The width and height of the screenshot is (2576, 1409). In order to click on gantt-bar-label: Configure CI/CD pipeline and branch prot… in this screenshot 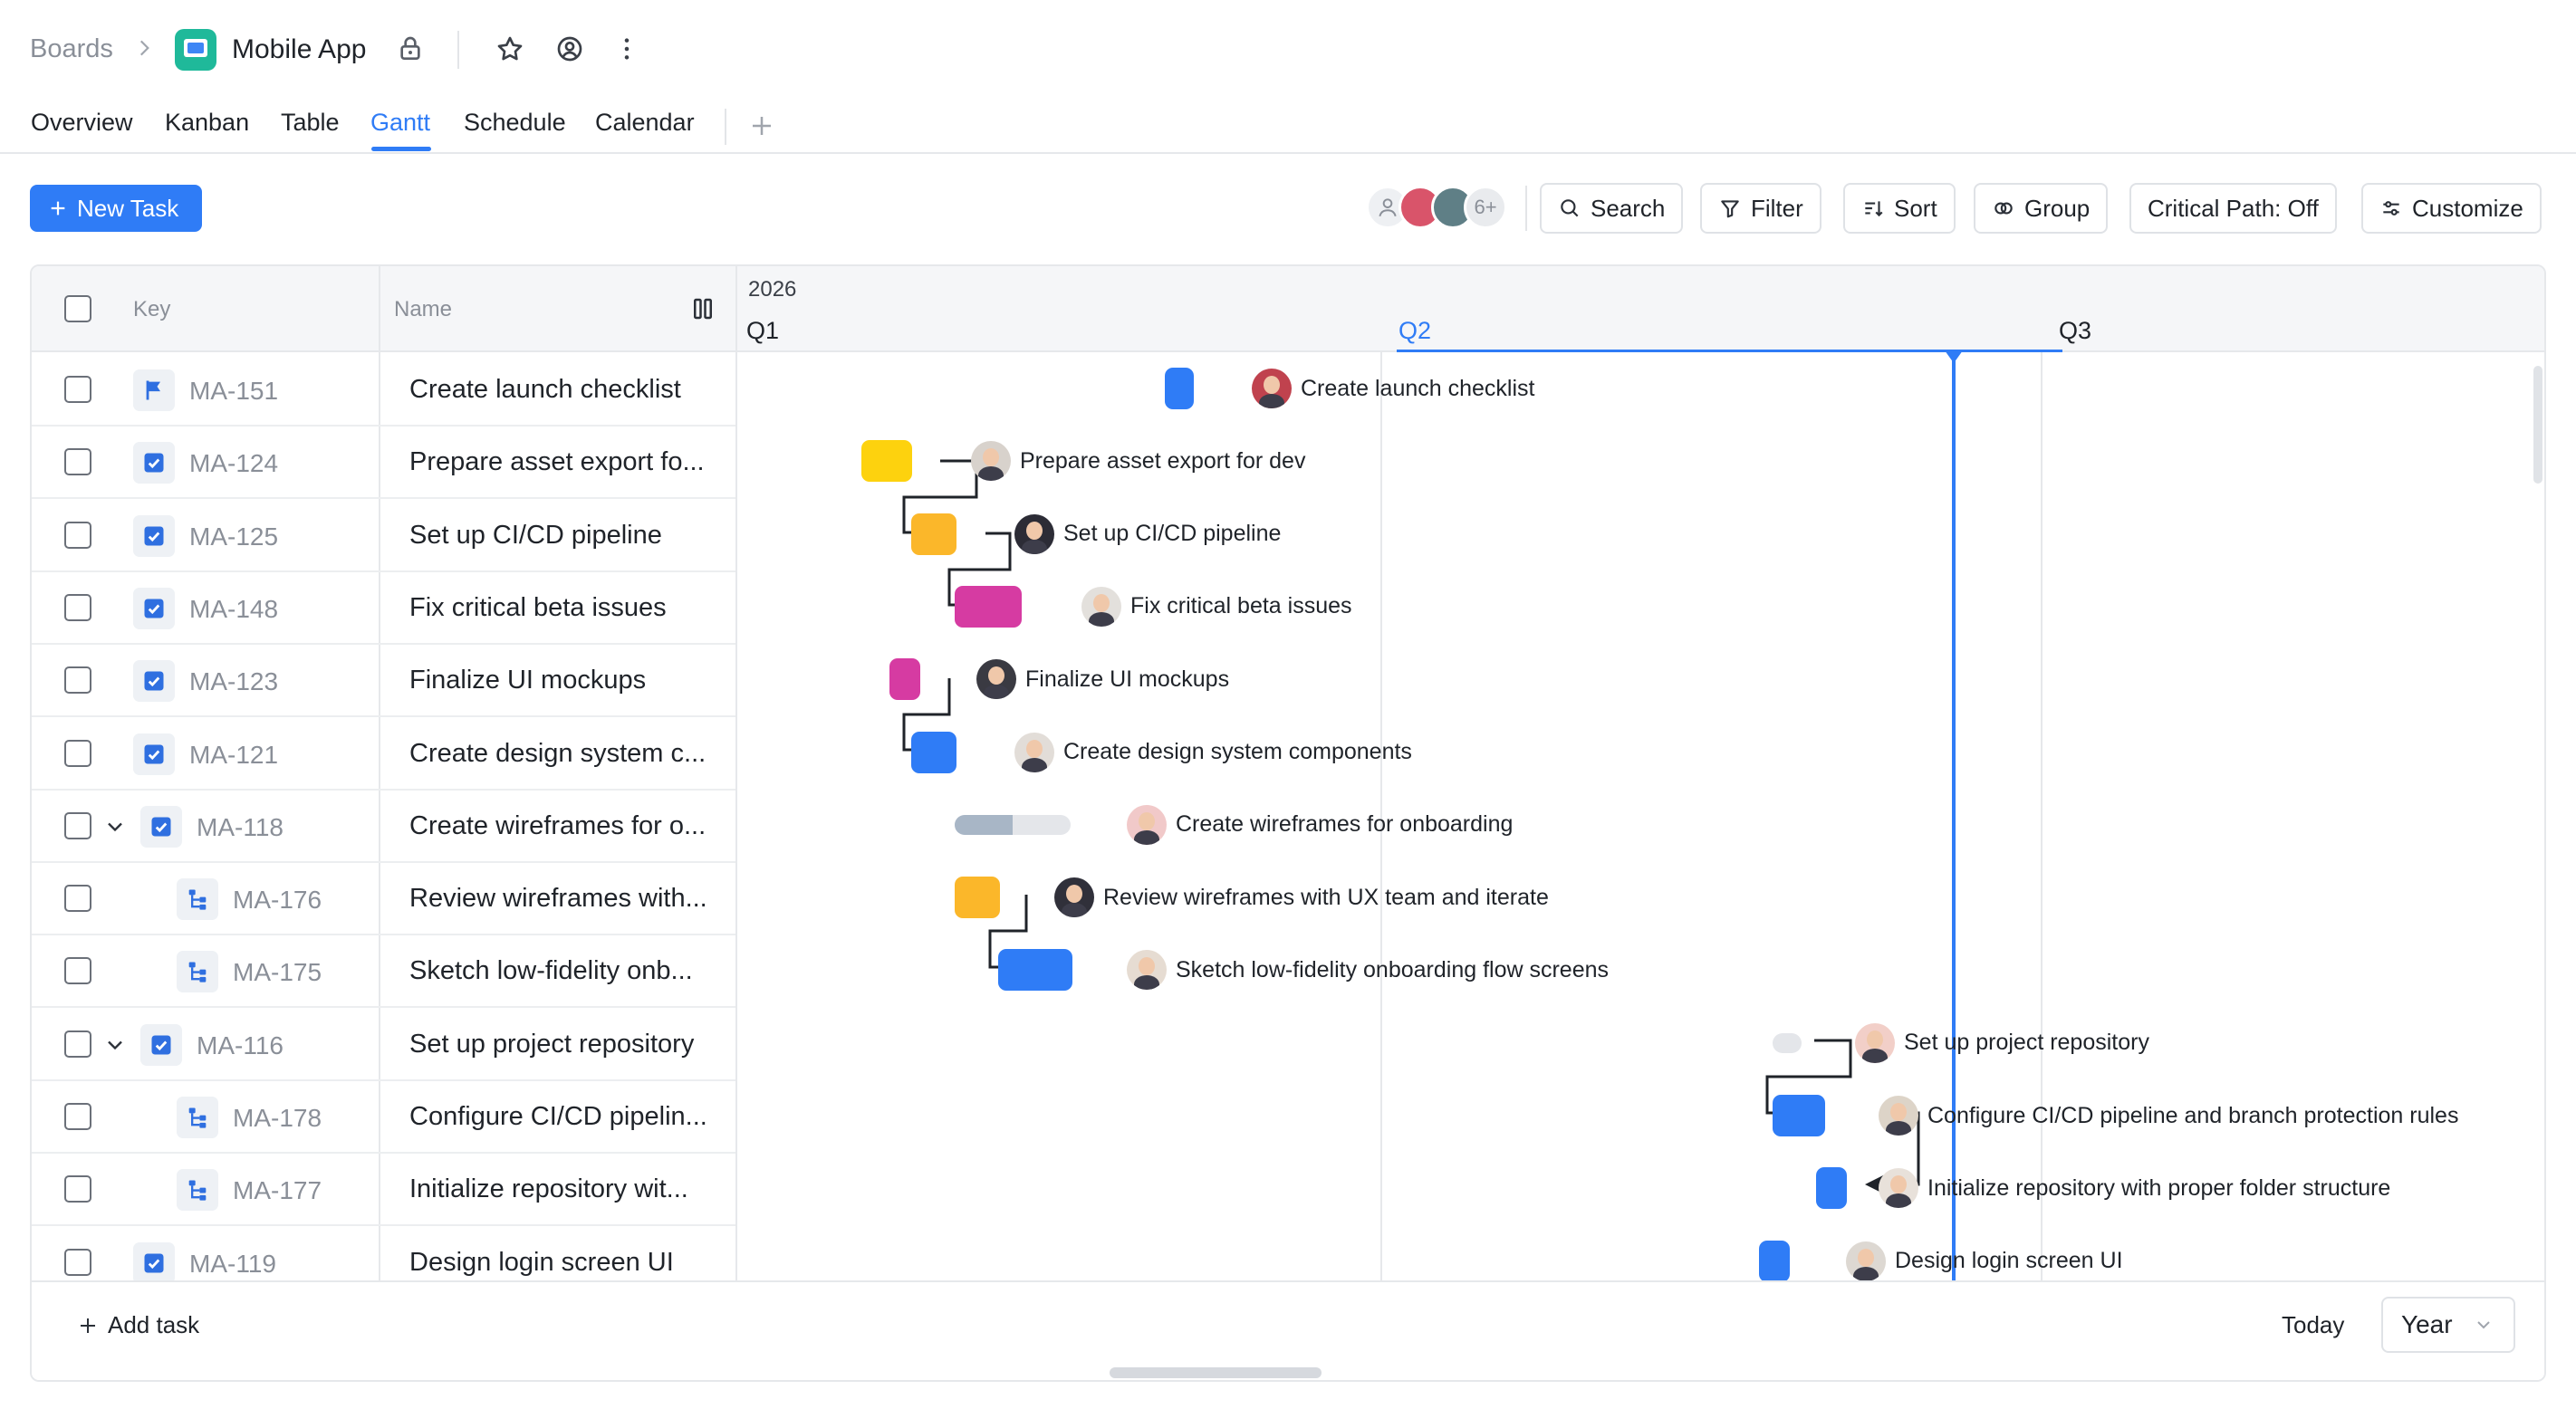, I will do `click(2168, 1116)`.